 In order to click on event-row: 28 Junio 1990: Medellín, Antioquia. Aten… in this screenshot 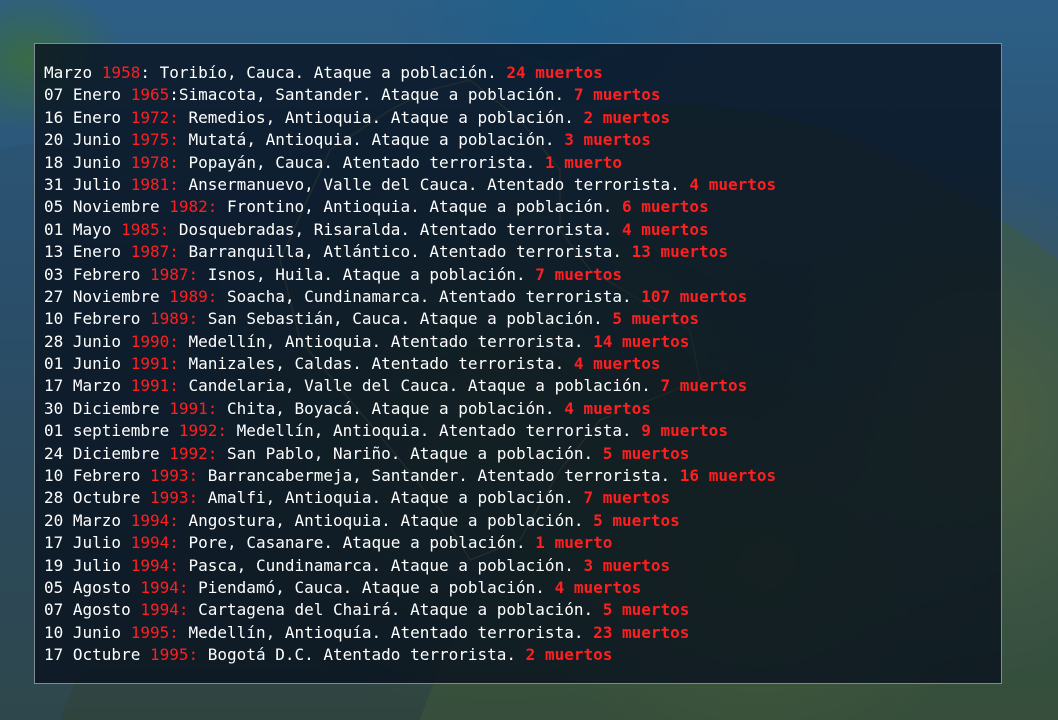, I will do `click(522, 342)`.